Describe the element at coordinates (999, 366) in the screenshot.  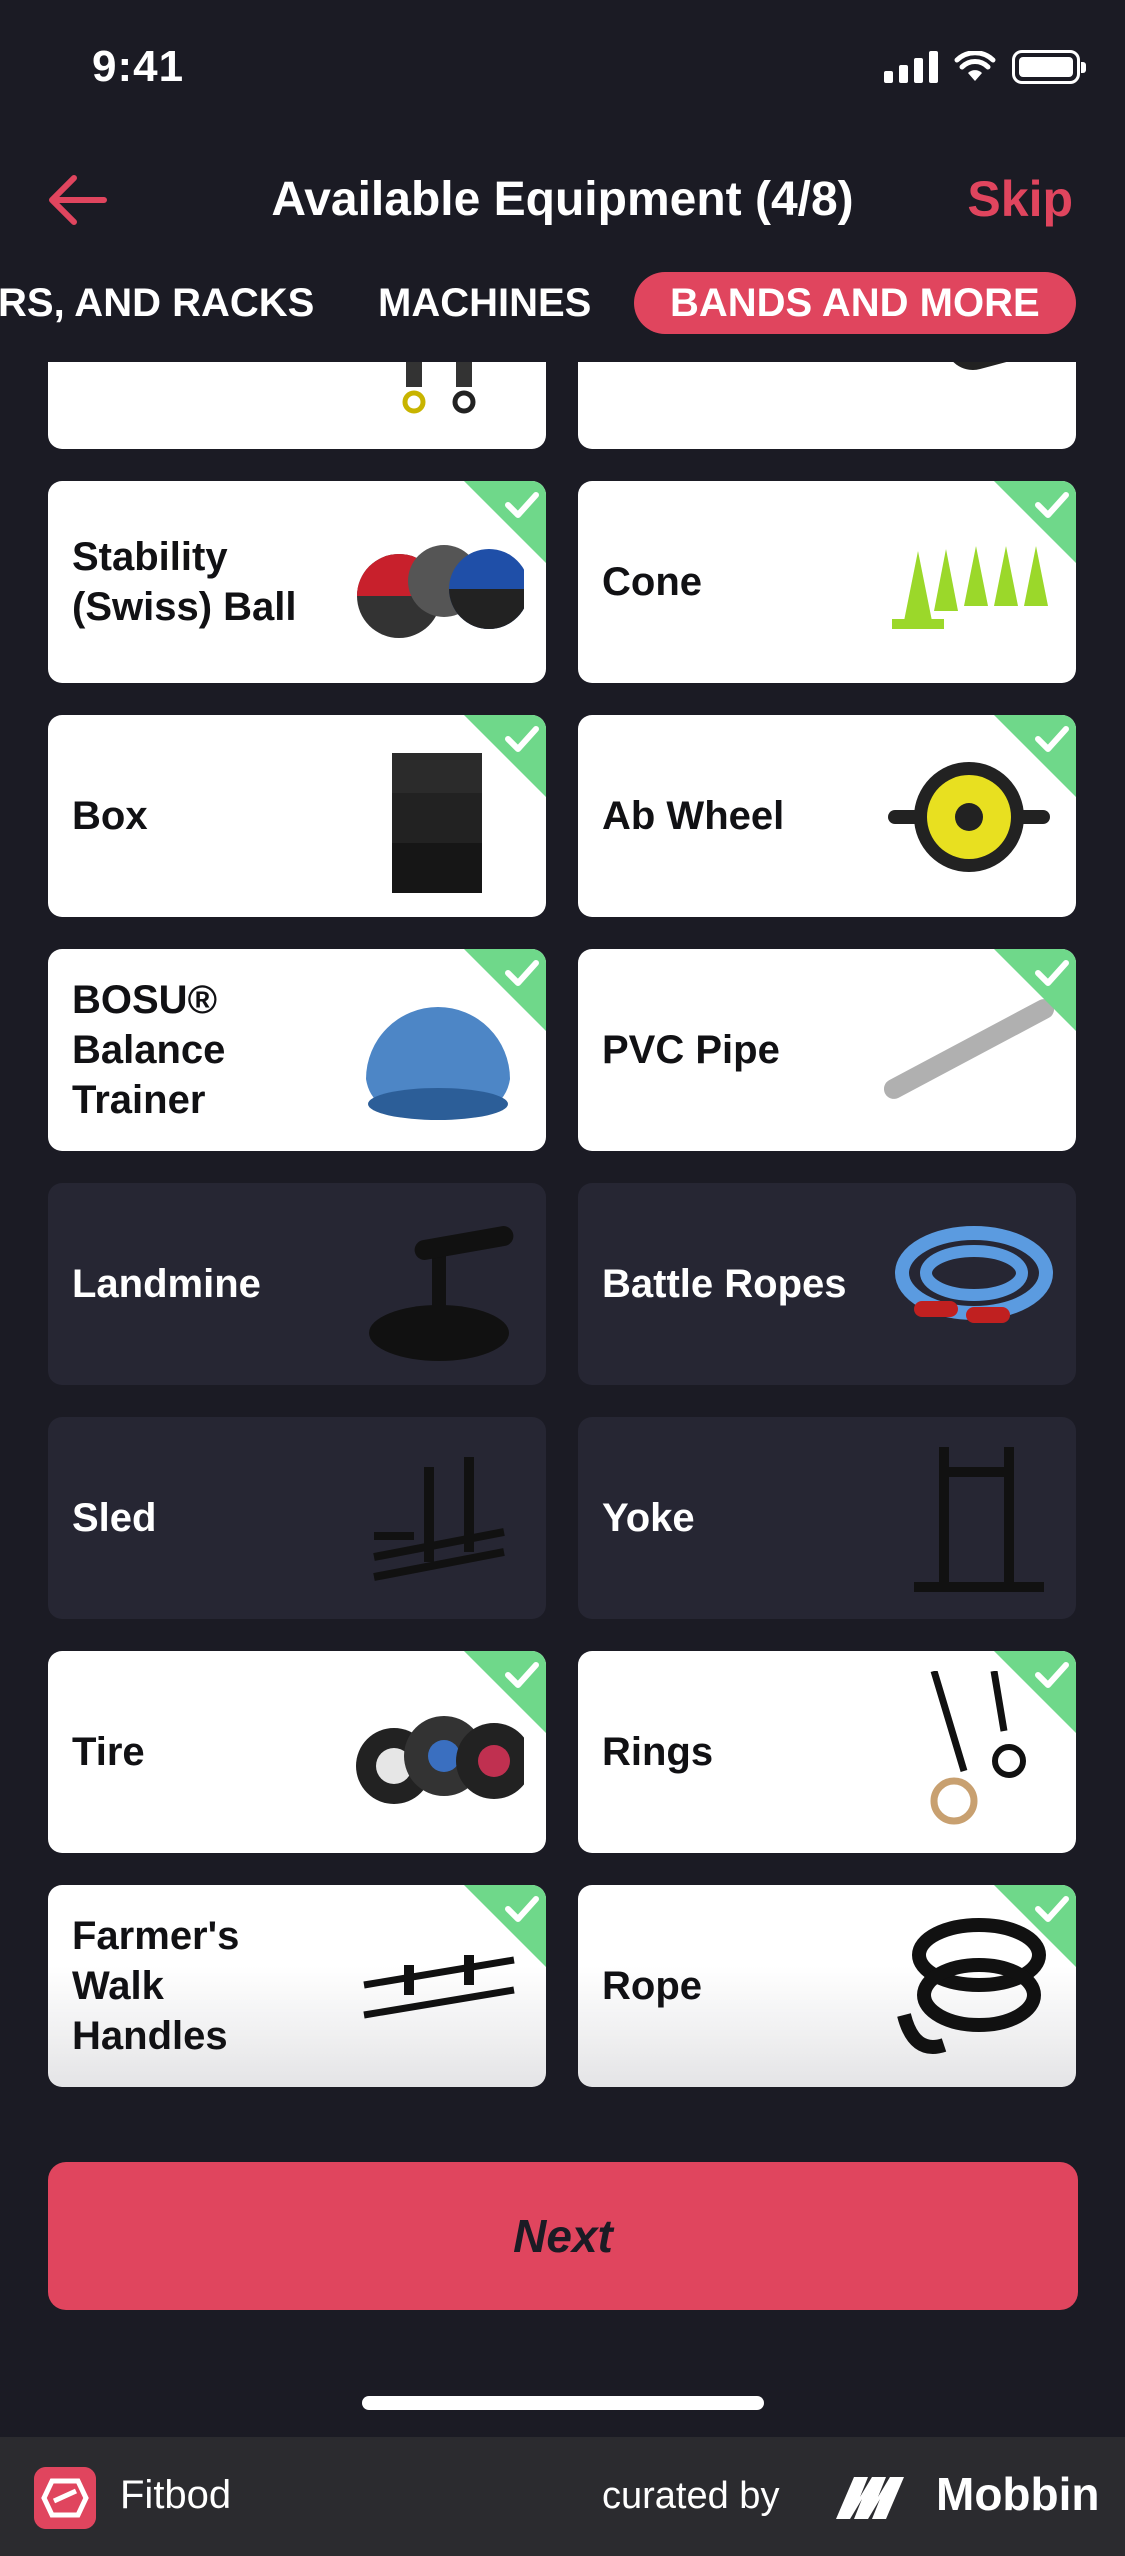
I see `foam-roller-icon` at that location.